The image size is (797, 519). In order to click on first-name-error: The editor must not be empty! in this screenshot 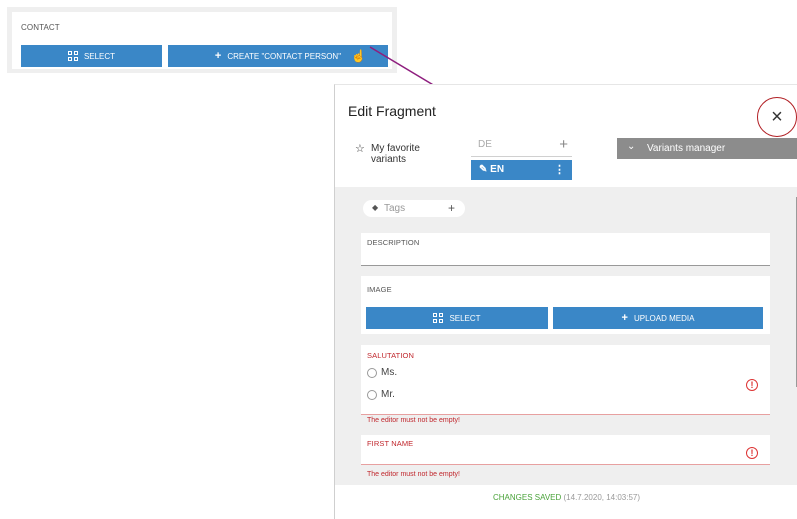, I will do `click(413, 474)`.